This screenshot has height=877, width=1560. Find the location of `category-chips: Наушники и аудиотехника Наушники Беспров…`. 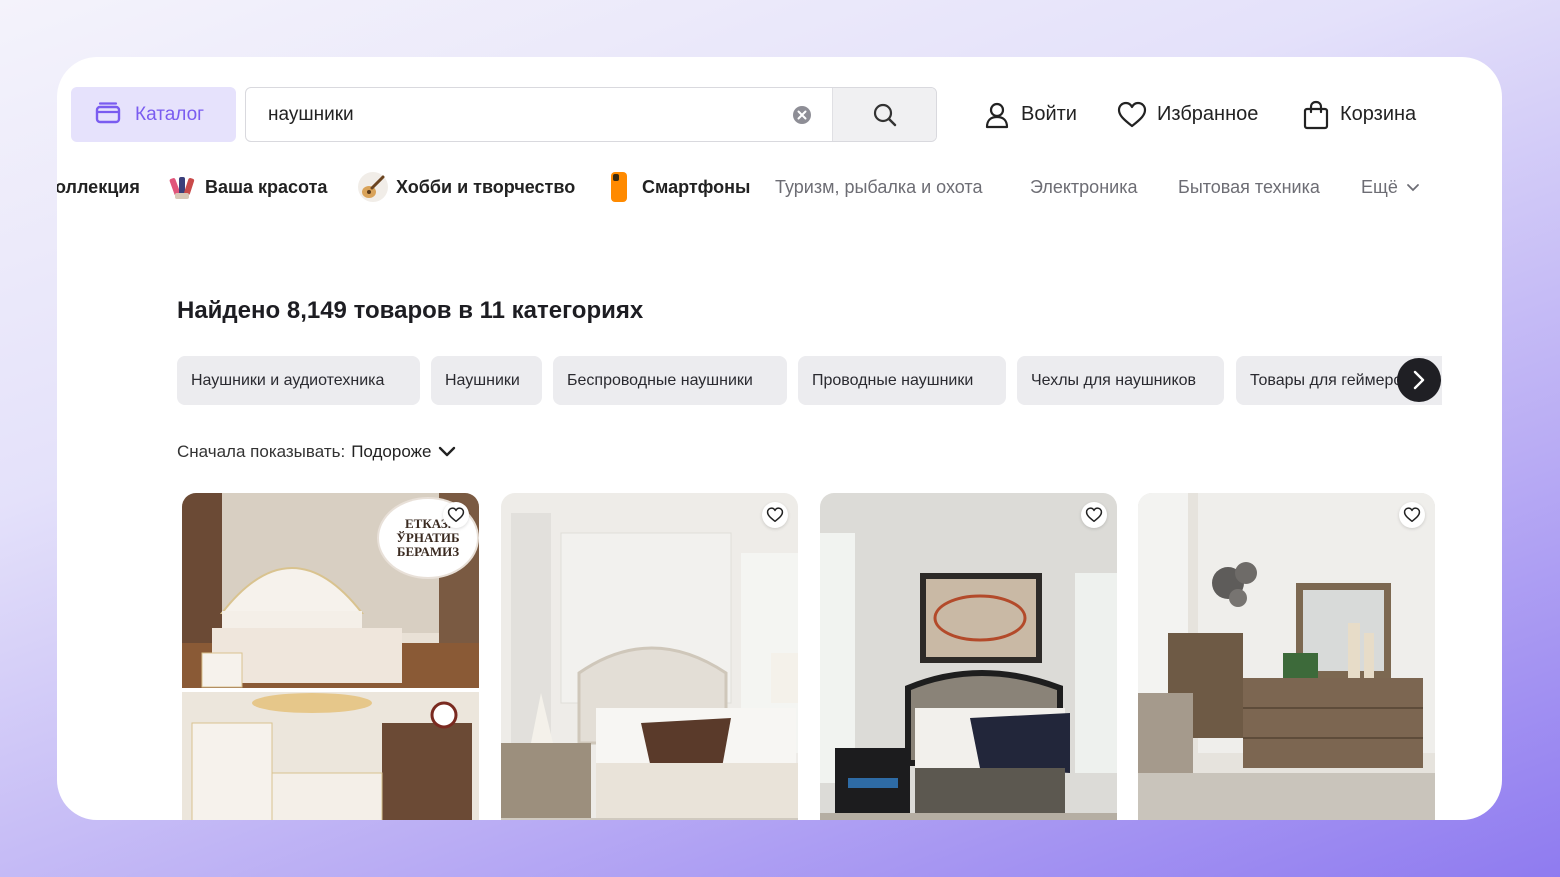

category-chips: Наушники и аудиотехника Наушники Беспров… is located at coordinates (809, 380).